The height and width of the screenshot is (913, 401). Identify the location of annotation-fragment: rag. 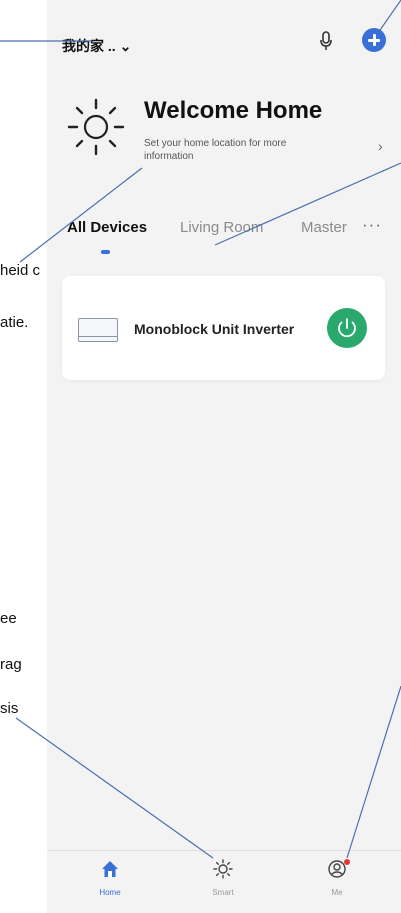
(11, 664).